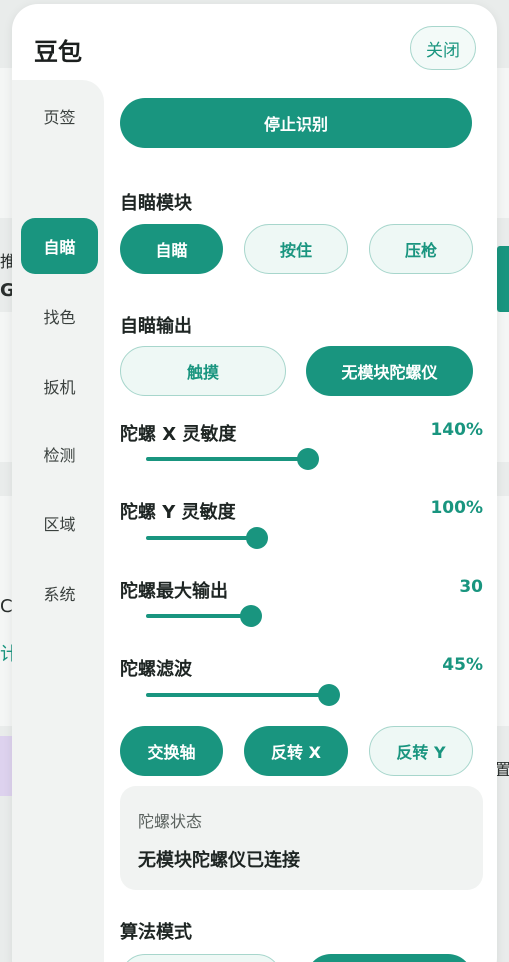 This screenshot has width=509, height=962. Describe the element at coordinates (389, 371) in the screenshot. I see `output-gyro-button: 无模块陀螺仪` at that location.